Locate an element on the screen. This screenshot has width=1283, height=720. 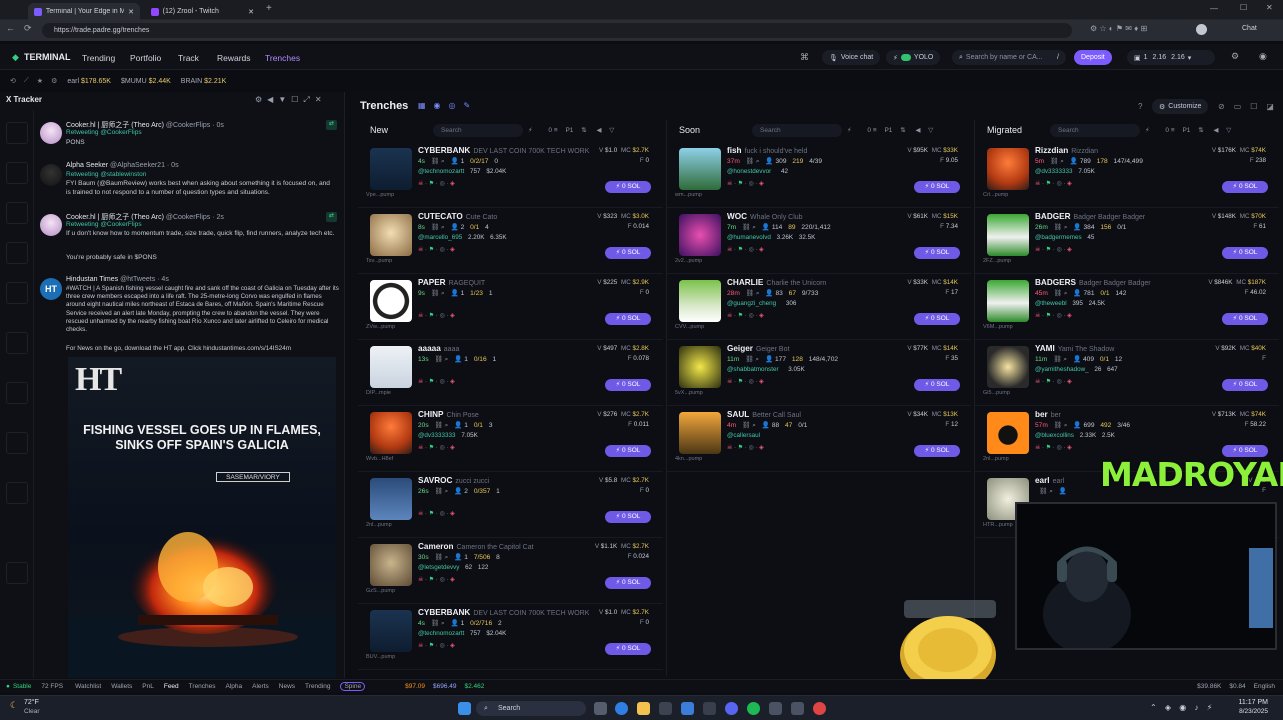
filter-icon: ▽ is located at coordinates (1228, 130).